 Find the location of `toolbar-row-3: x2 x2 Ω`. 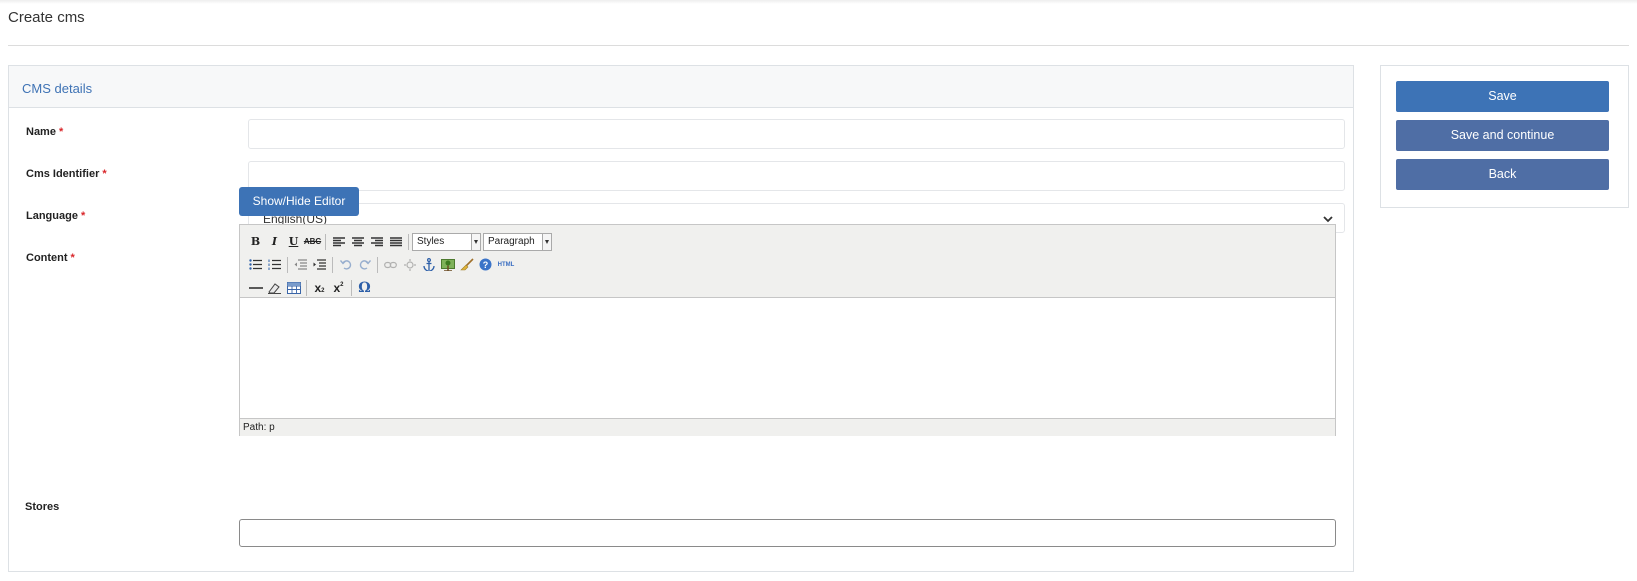

toolbar-row-3: x2 x2 Ω is located at coordinates (790, 287).